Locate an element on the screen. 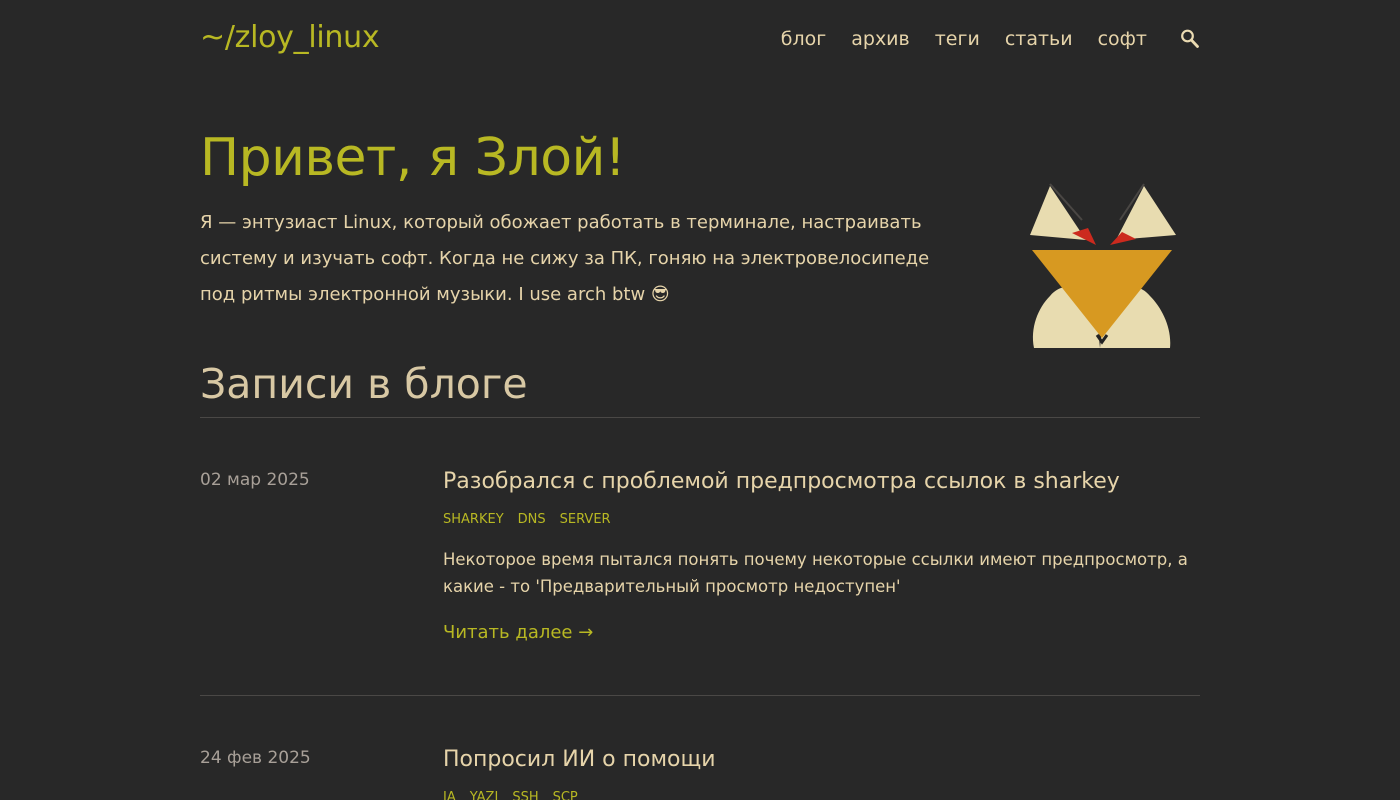 This screenshot has width=1400, height=800. post-title: Попросил ИИ о помощи is located at coordinates (821, 760).